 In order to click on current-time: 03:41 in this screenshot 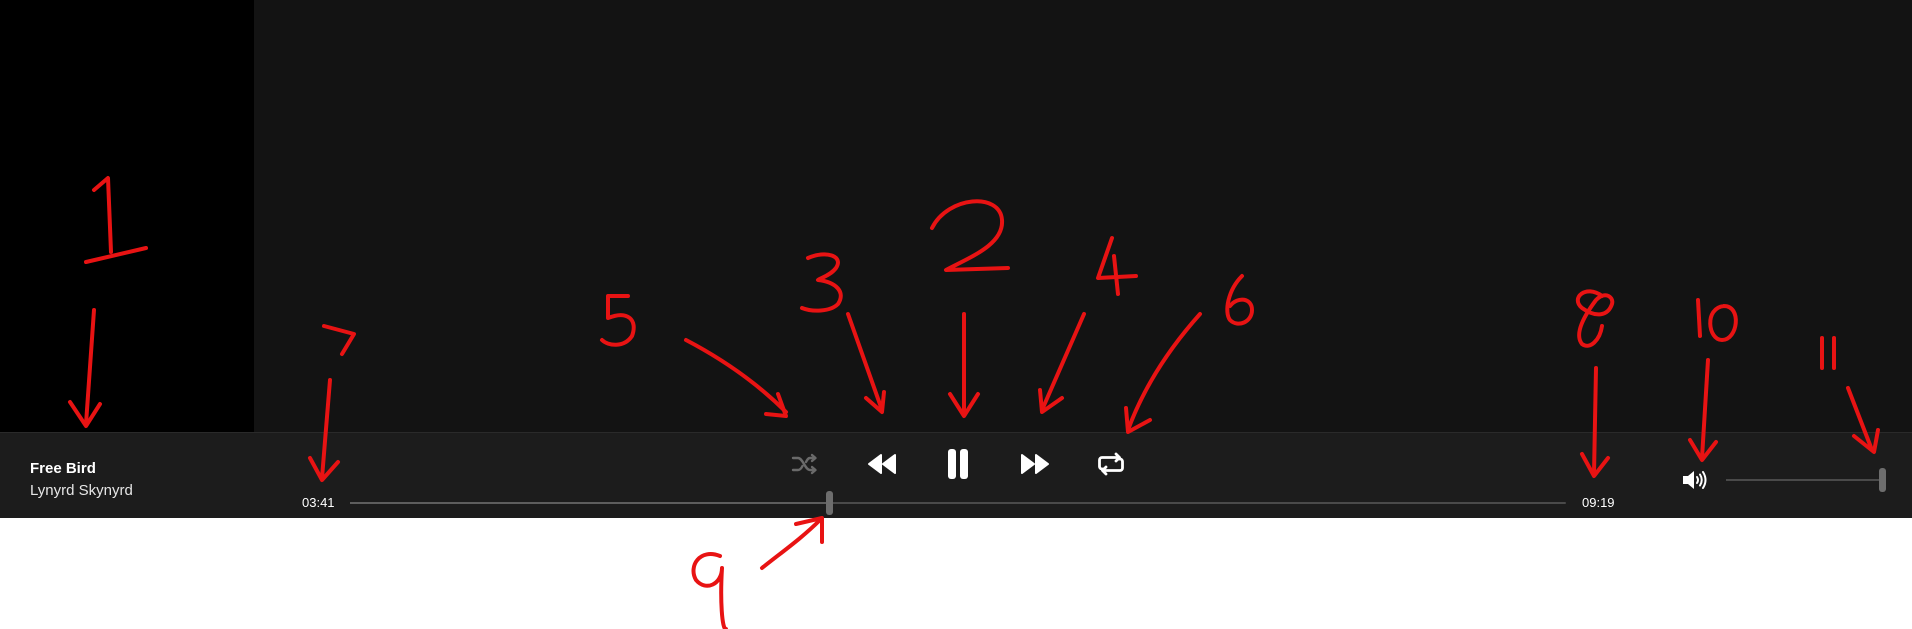, I will do `click(318, 502)`.